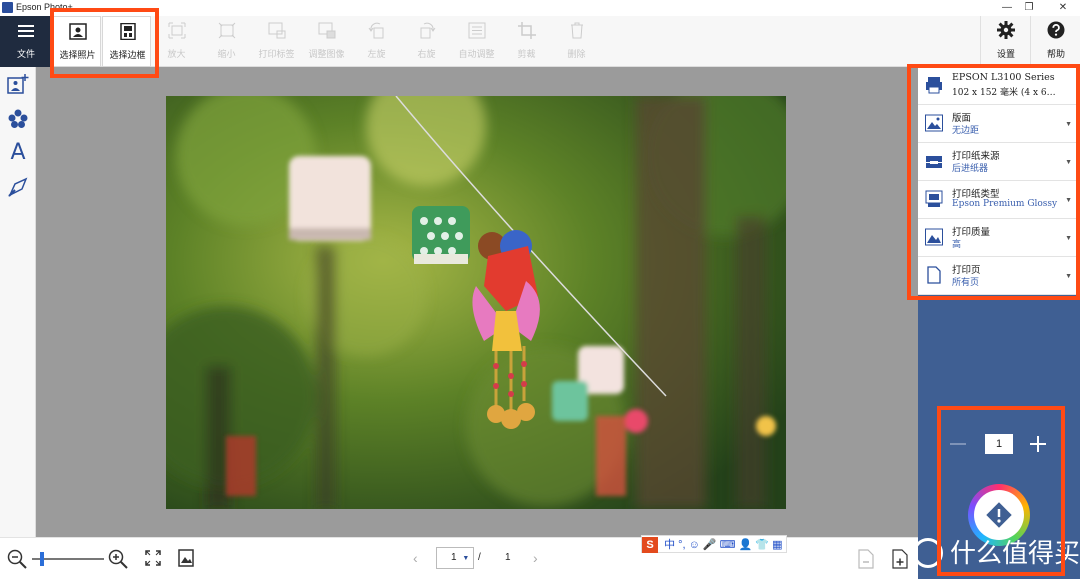 Image resolution: width=1080 pixels, height=579 pixels. Describe the element at coordinates (650, 545) in the screenshot. I see `ime-logo: S` at that location.